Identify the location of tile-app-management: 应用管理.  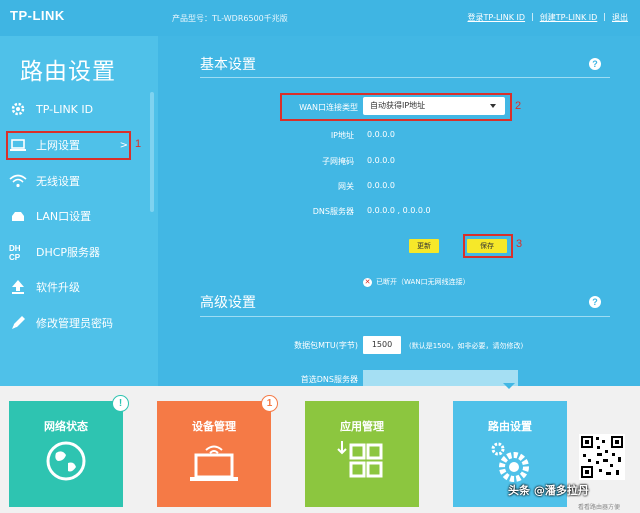
(362, 454).